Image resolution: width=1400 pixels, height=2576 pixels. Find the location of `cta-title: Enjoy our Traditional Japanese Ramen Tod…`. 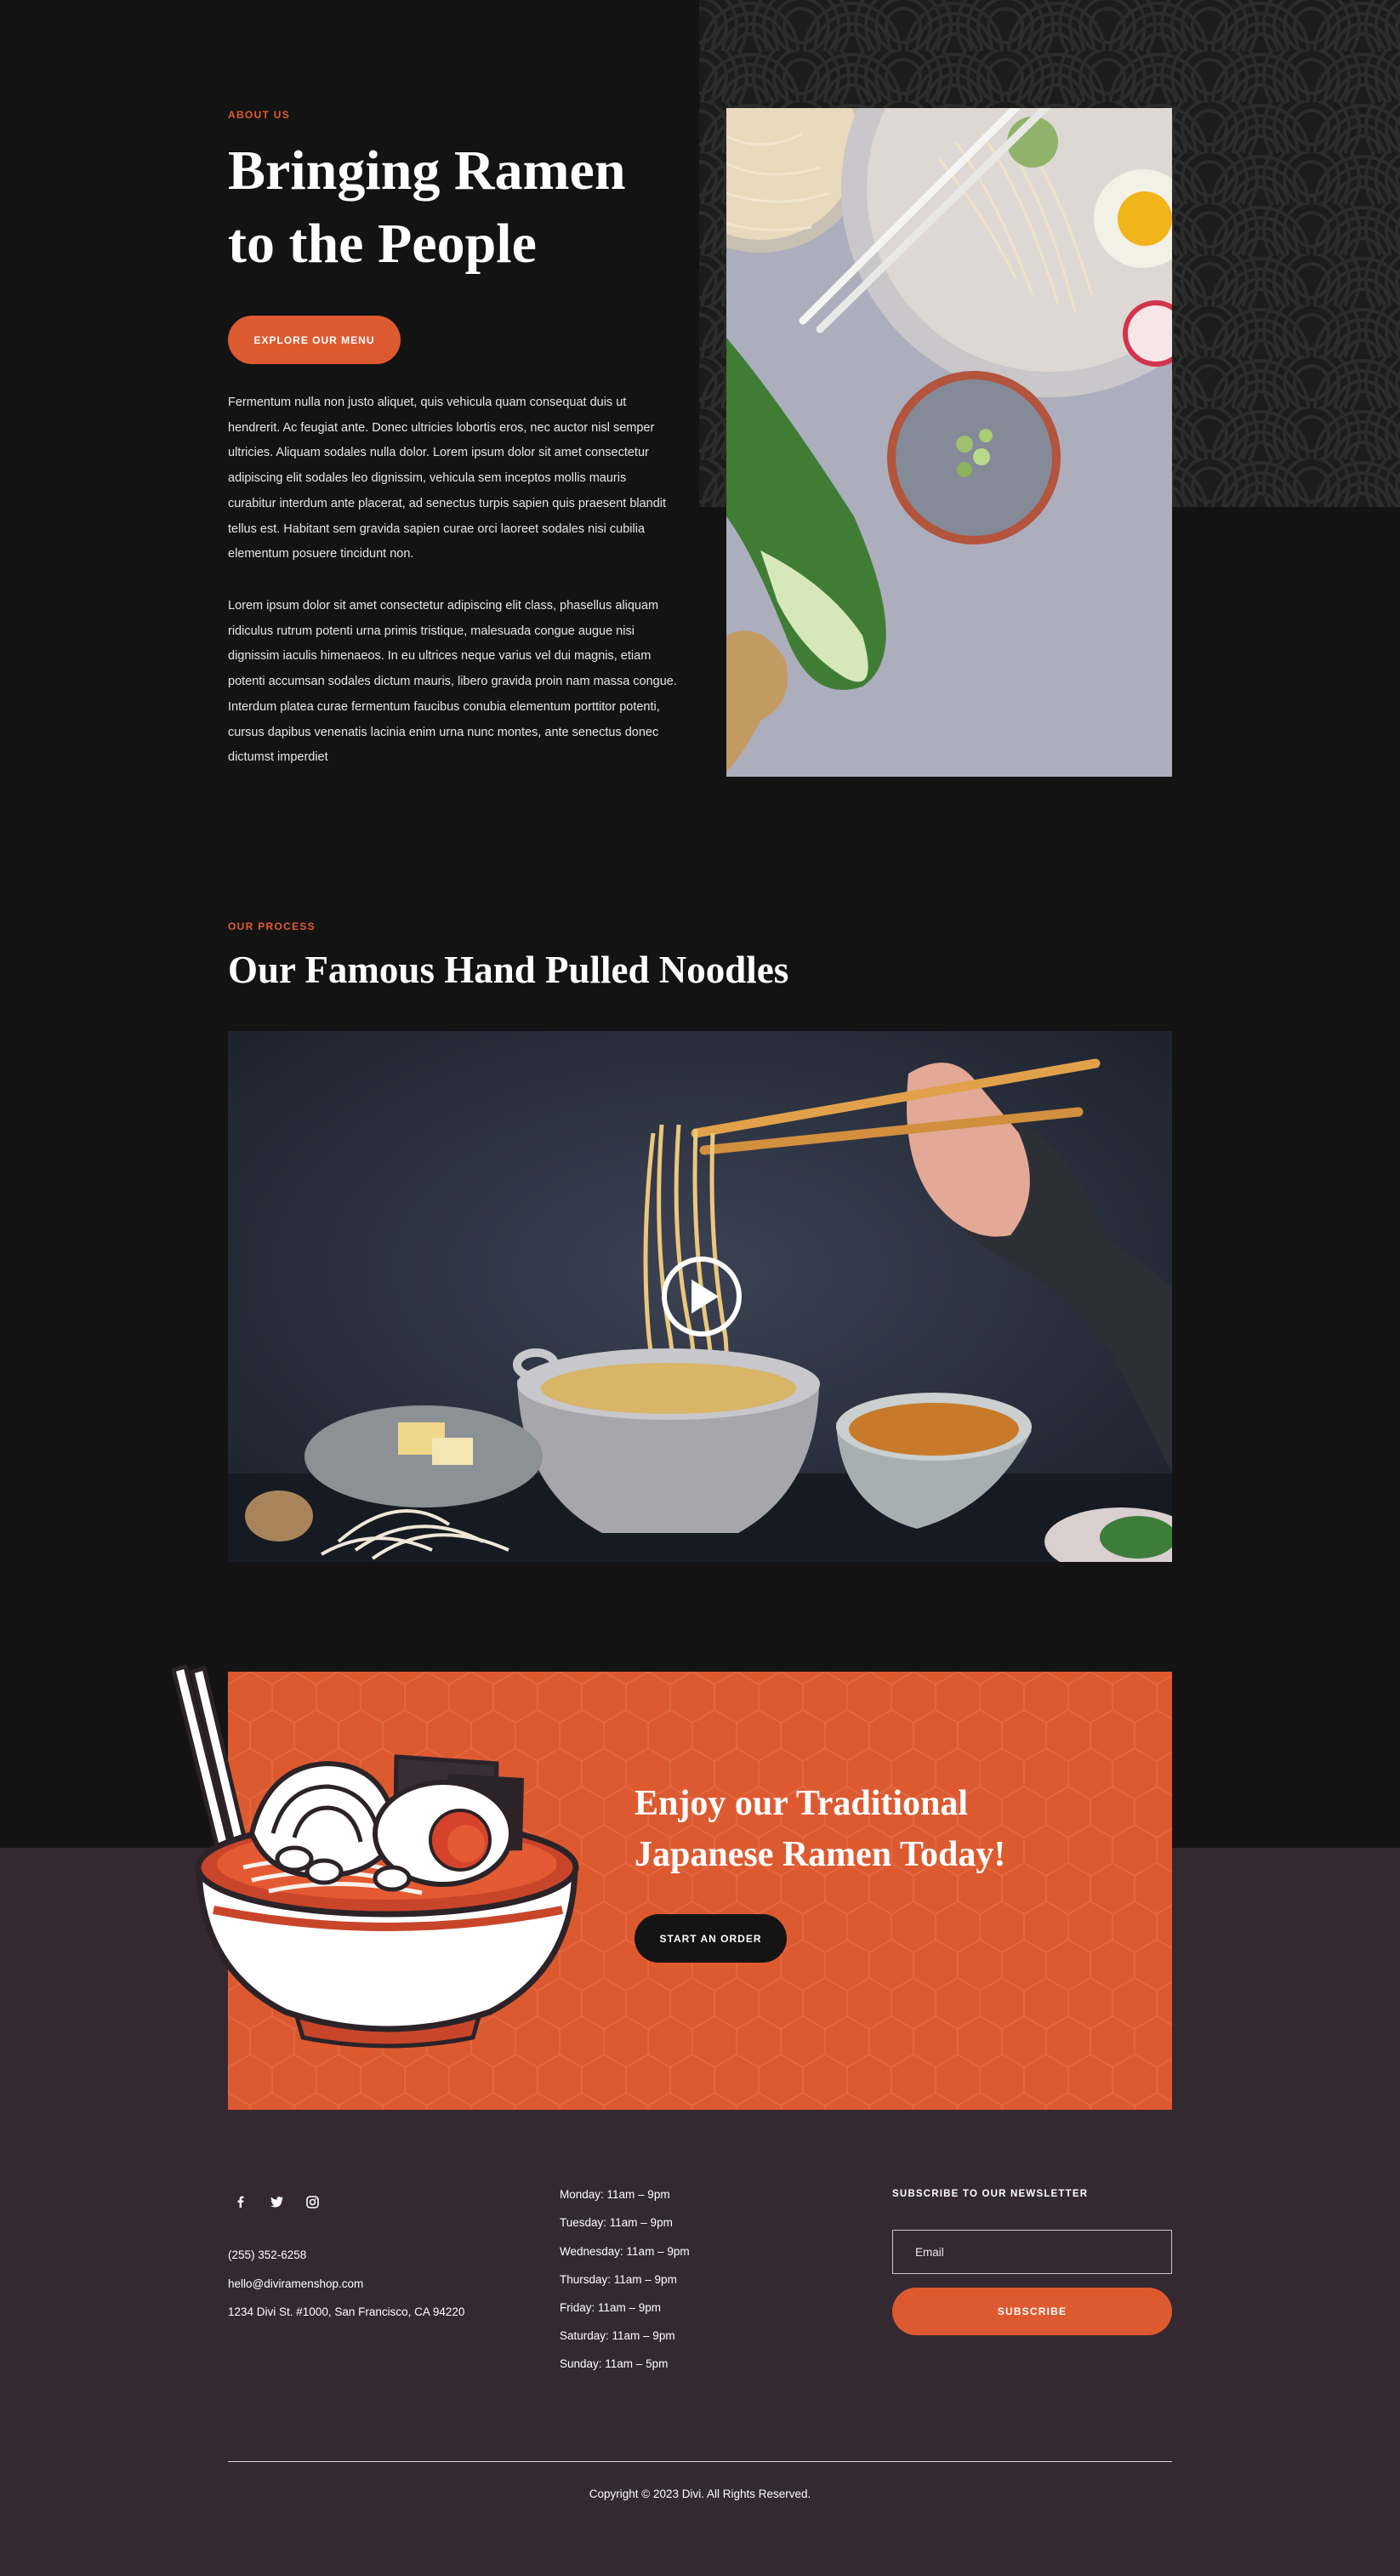

cta-title: Enjoy our Traditional Japanese Ramen Tod… is located at coordinates (856, 1829).